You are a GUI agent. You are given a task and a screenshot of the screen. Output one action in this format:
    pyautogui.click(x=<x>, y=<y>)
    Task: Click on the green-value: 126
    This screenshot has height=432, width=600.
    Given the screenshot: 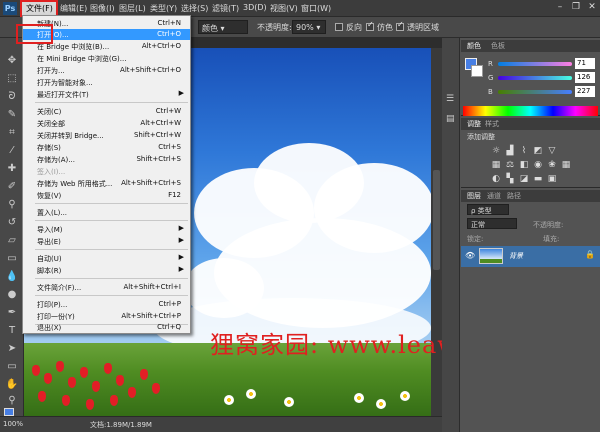 What is the action you would take?
    pyautogui.click(x=585, y=77)
    